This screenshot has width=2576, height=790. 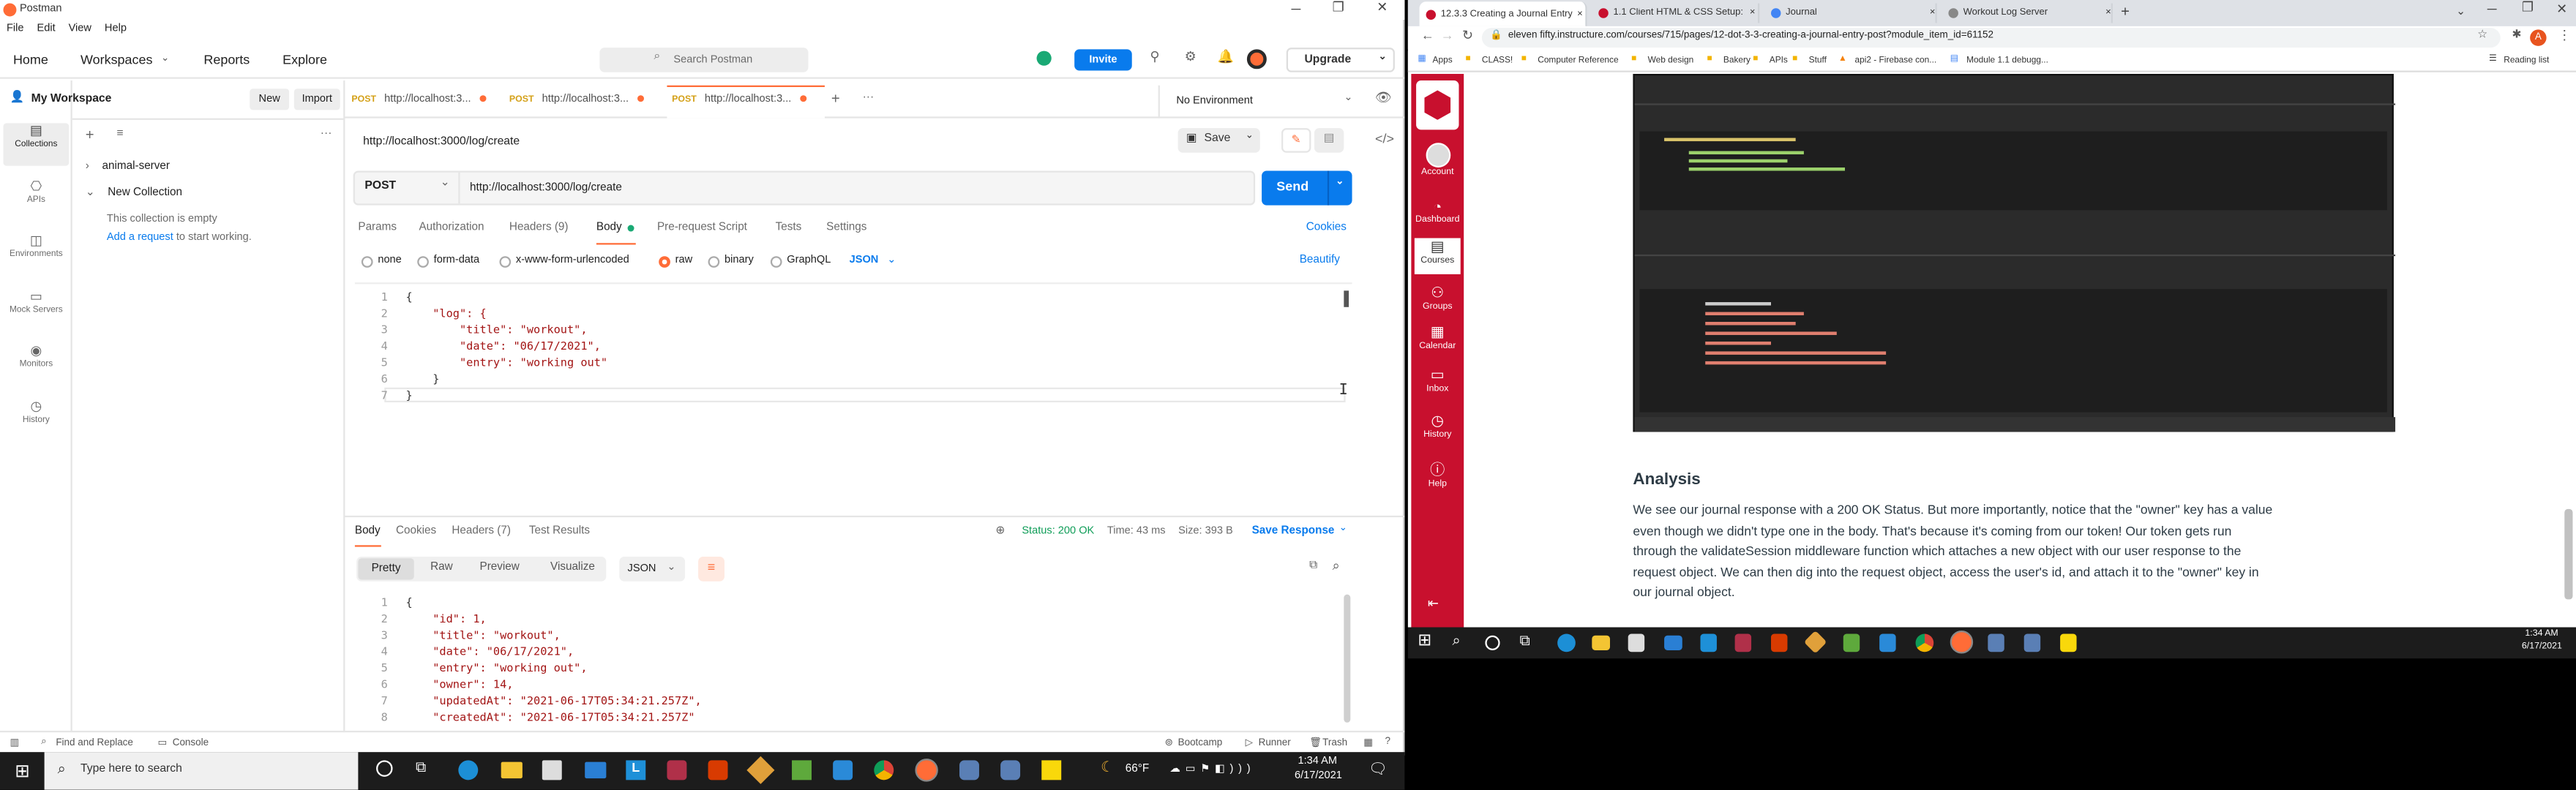 What do you see at coordinates (789, 227) in the screenshot?
I see `tab-tests: Tests` at bounding box center [789, 227].